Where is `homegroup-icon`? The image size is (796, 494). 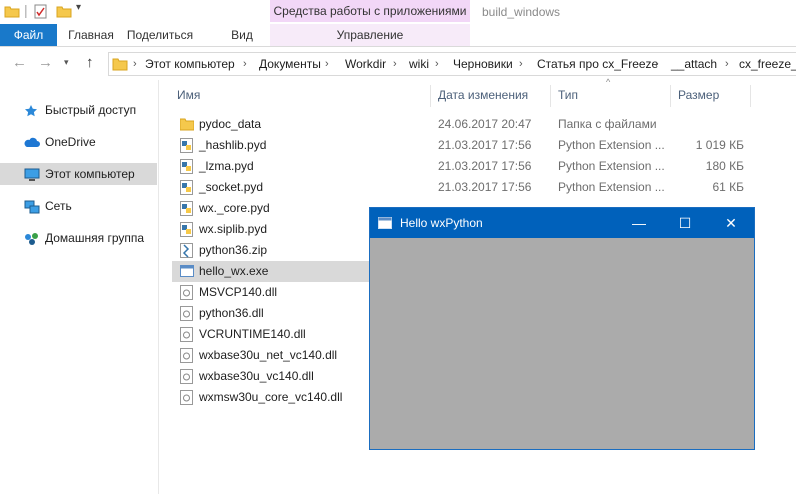
homegroup-icon is located at coordinates (31, 238).